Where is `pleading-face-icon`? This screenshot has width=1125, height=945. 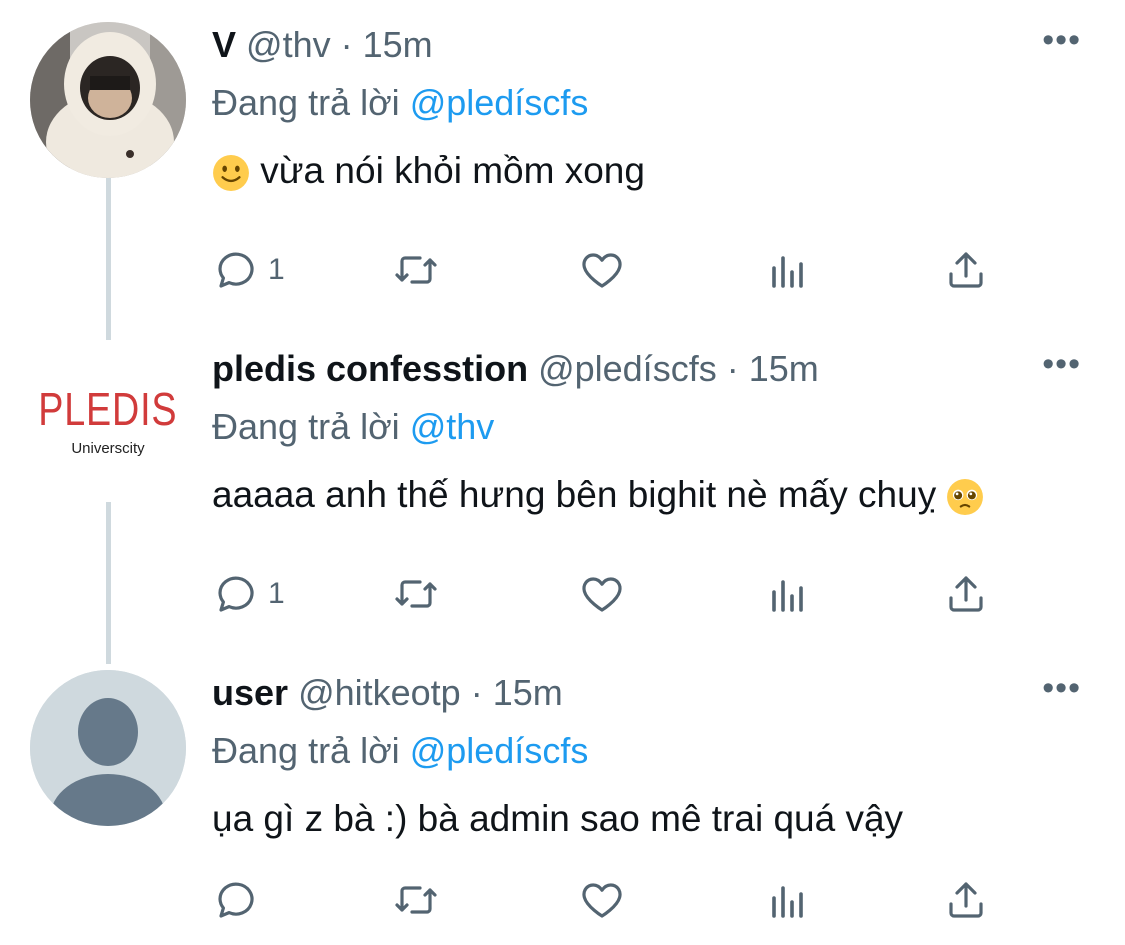 pleading-face-icon is located at coordinates (965, 497).